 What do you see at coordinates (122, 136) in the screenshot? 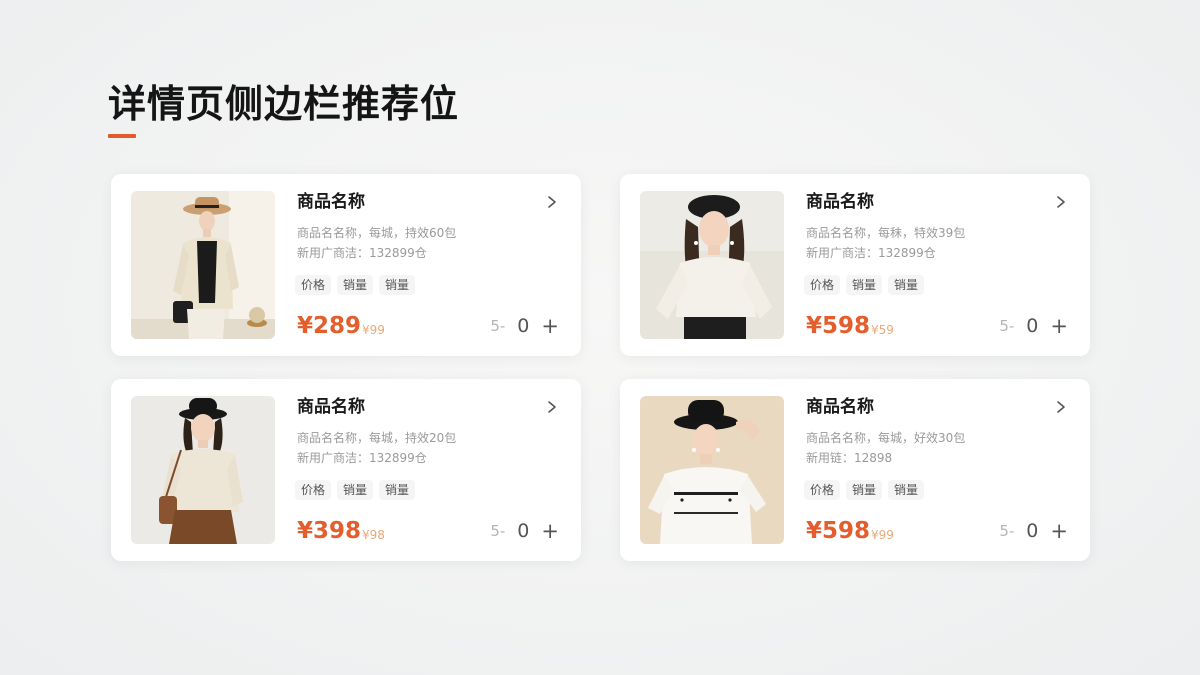
I see `title-accent-bar` at bounding box center [122, 136].